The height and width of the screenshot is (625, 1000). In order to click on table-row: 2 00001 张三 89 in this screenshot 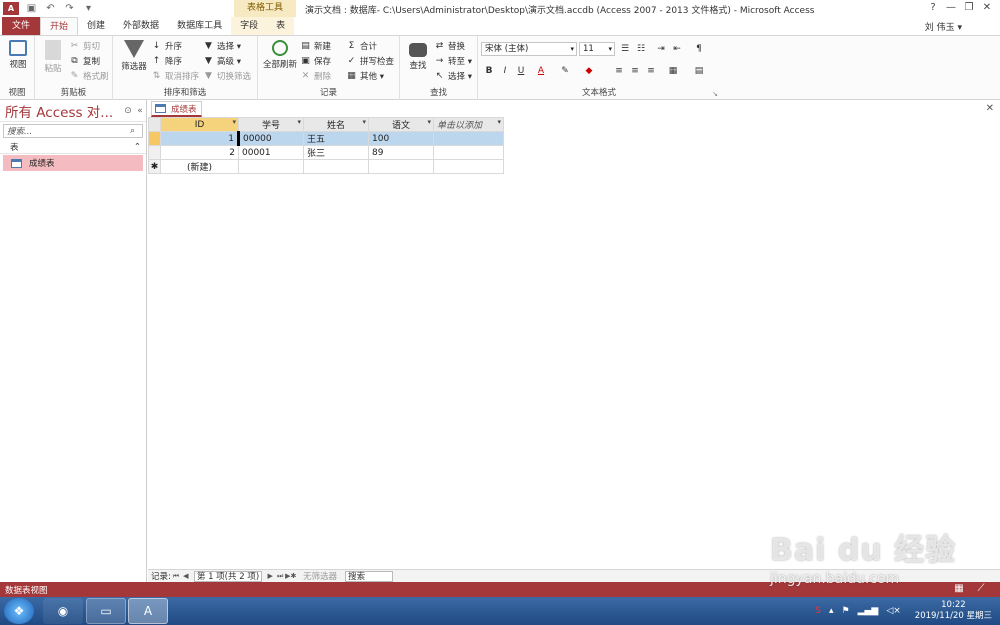, I will do `click(326, 152)`.